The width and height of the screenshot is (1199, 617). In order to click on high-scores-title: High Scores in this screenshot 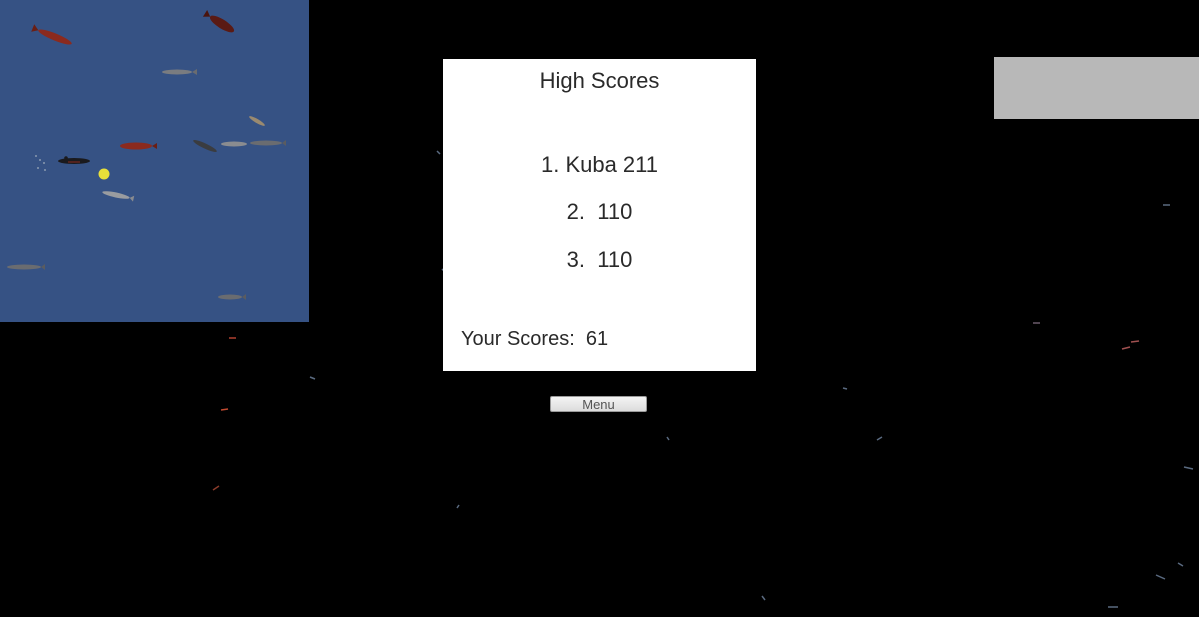, I will do `click(599, 80)`.